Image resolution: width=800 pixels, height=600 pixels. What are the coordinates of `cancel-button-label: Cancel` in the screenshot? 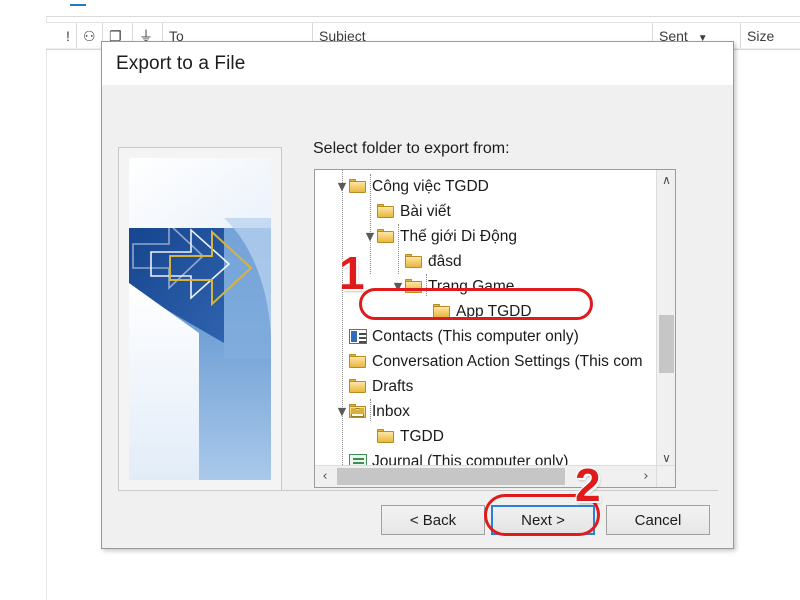 It's located at (658, 520).